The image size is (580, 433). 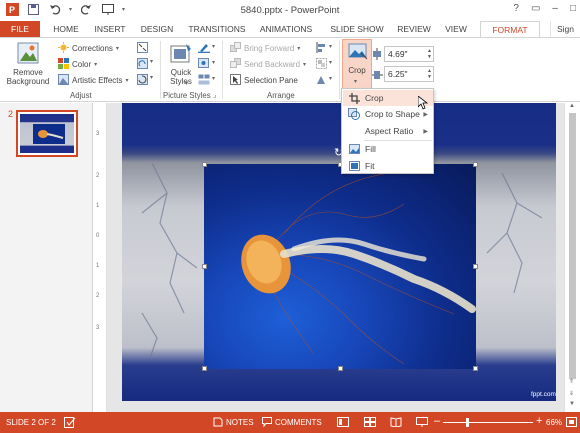 What do you see at coordinates (31, 422) in the screenshot?
I see `slide-count: SLIDE 2 OF 2` at bounding box center [31, 422].